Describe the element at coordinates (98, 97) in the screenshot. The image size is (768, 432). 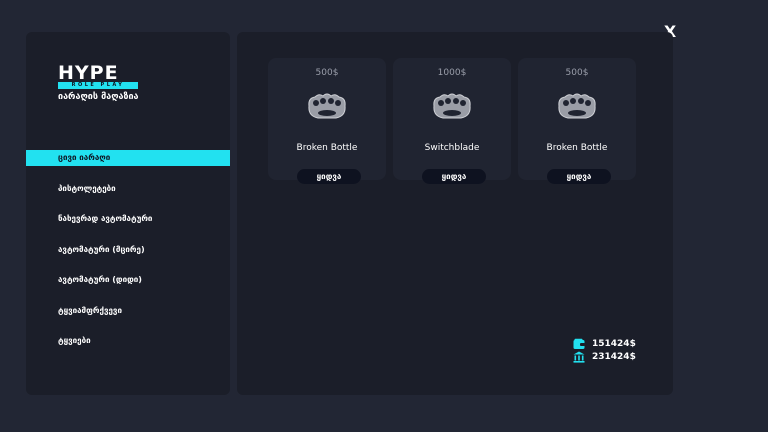
I see `store-title: იარაღის მაღაზია` at that location.